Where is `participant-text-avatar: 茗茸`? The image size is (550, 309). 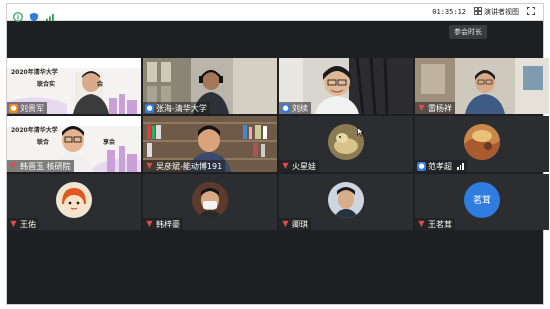
participant-text-avatar: 茗茸 is located at coordinates (482, 199).